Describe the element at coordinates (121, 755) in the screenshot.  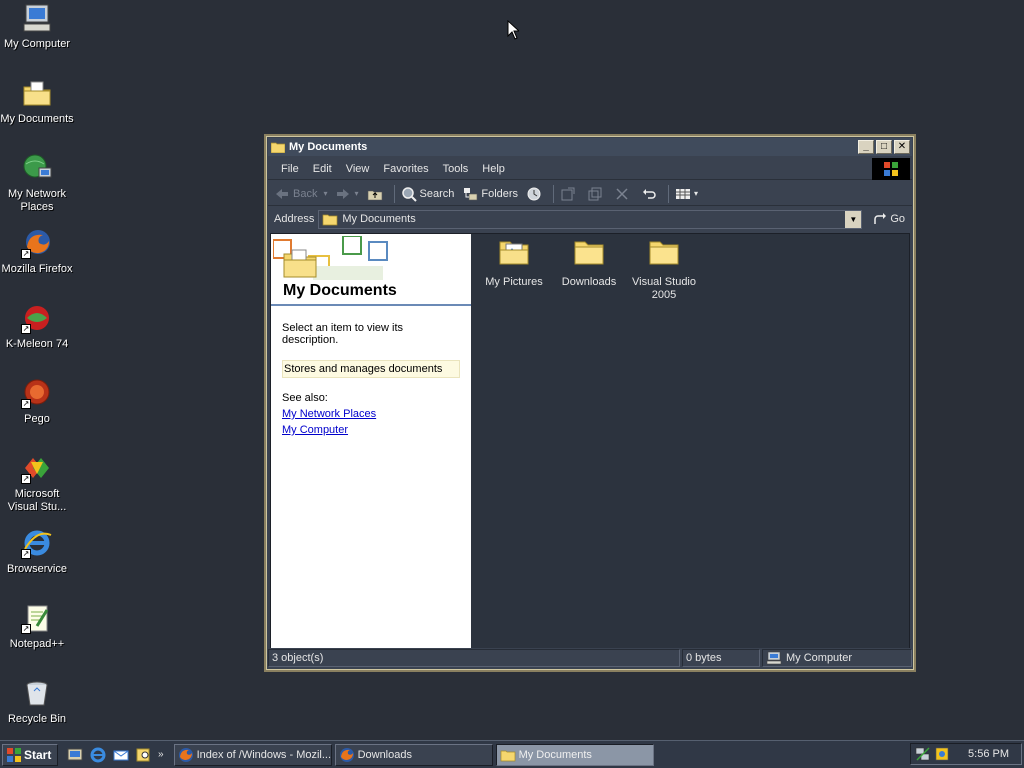
I see `outlook-express-icon` at that location.